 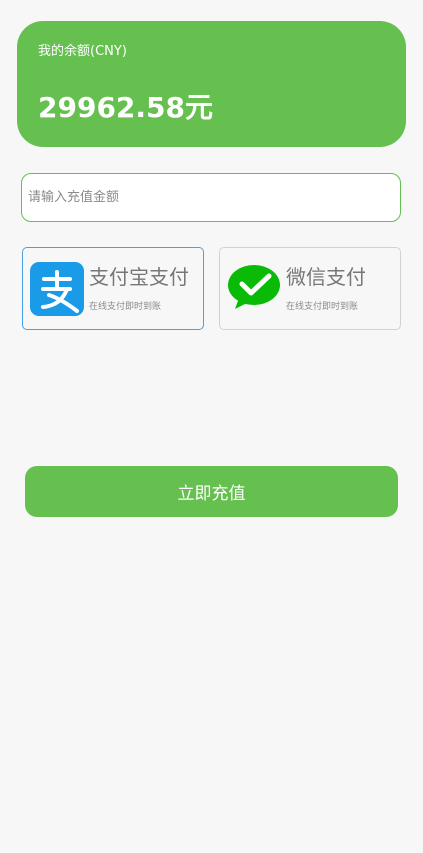 I want to click on balance-amount: 29962.58元, so click(x=126, y=107).